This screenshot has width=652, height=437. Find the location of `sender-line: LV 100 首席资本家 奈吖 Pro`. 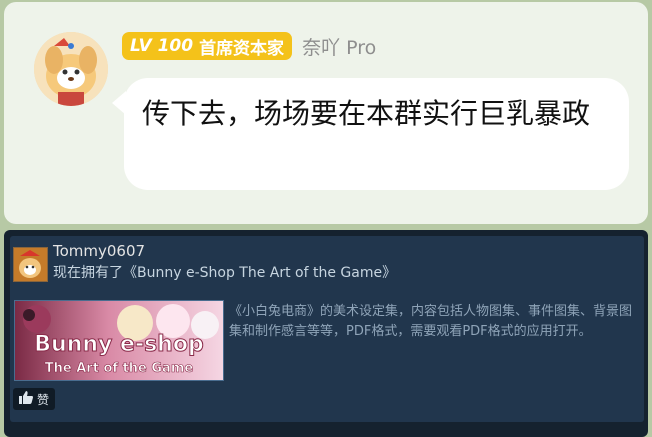

sender-line: LV 100 首席资本家 奈吖 Pro is located at coordinates (249, 46).